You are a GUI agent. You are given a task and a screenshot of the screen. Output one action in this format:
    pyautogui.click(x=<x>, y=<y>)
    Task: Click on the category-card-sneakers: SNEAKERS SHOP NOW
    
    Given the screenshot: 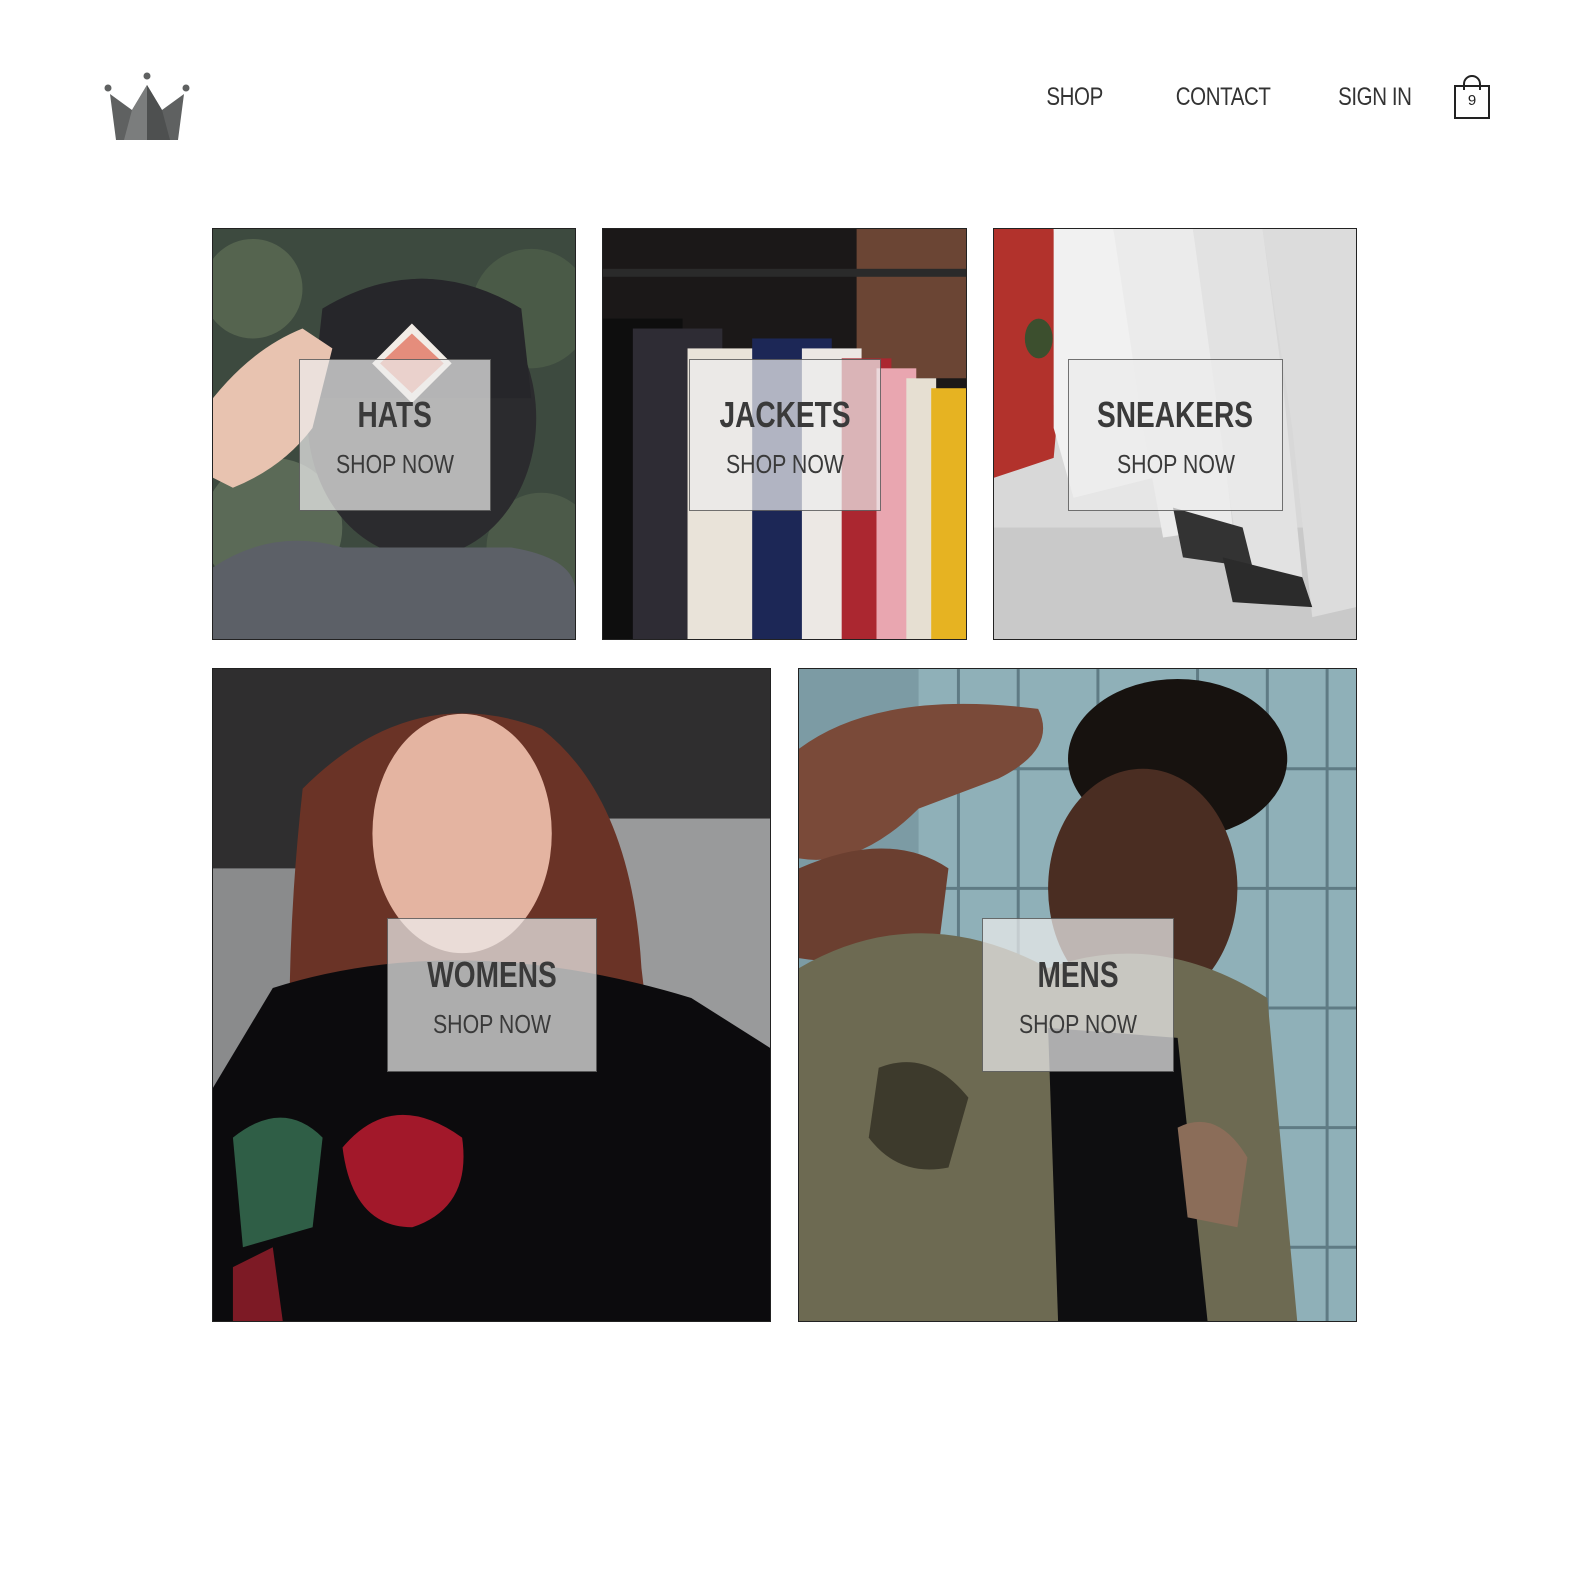 What is the action you would take?
    pyautogui.click(x=1175, y=434)
    